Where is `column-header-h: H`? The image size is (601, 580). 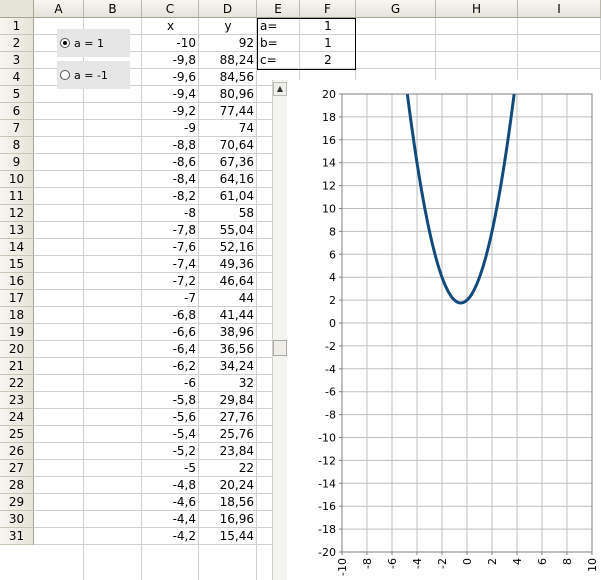 column-header-h: H is located at coordinates (477, 9).